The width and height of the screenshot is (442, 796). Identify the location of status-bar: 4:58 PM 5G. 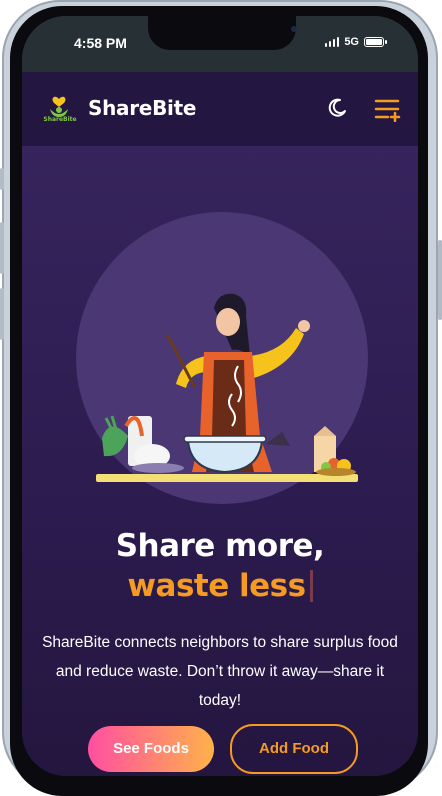
(220, 44).